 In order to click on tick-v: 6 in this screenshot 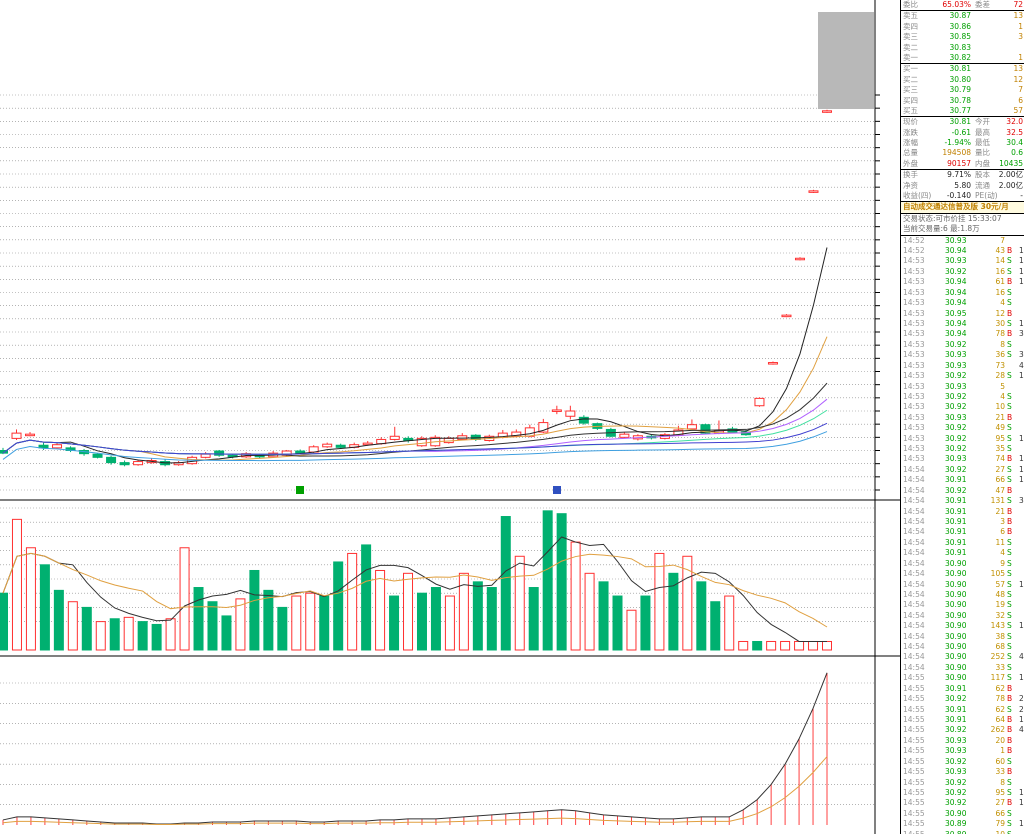, I will do `click(1002, 532)`.